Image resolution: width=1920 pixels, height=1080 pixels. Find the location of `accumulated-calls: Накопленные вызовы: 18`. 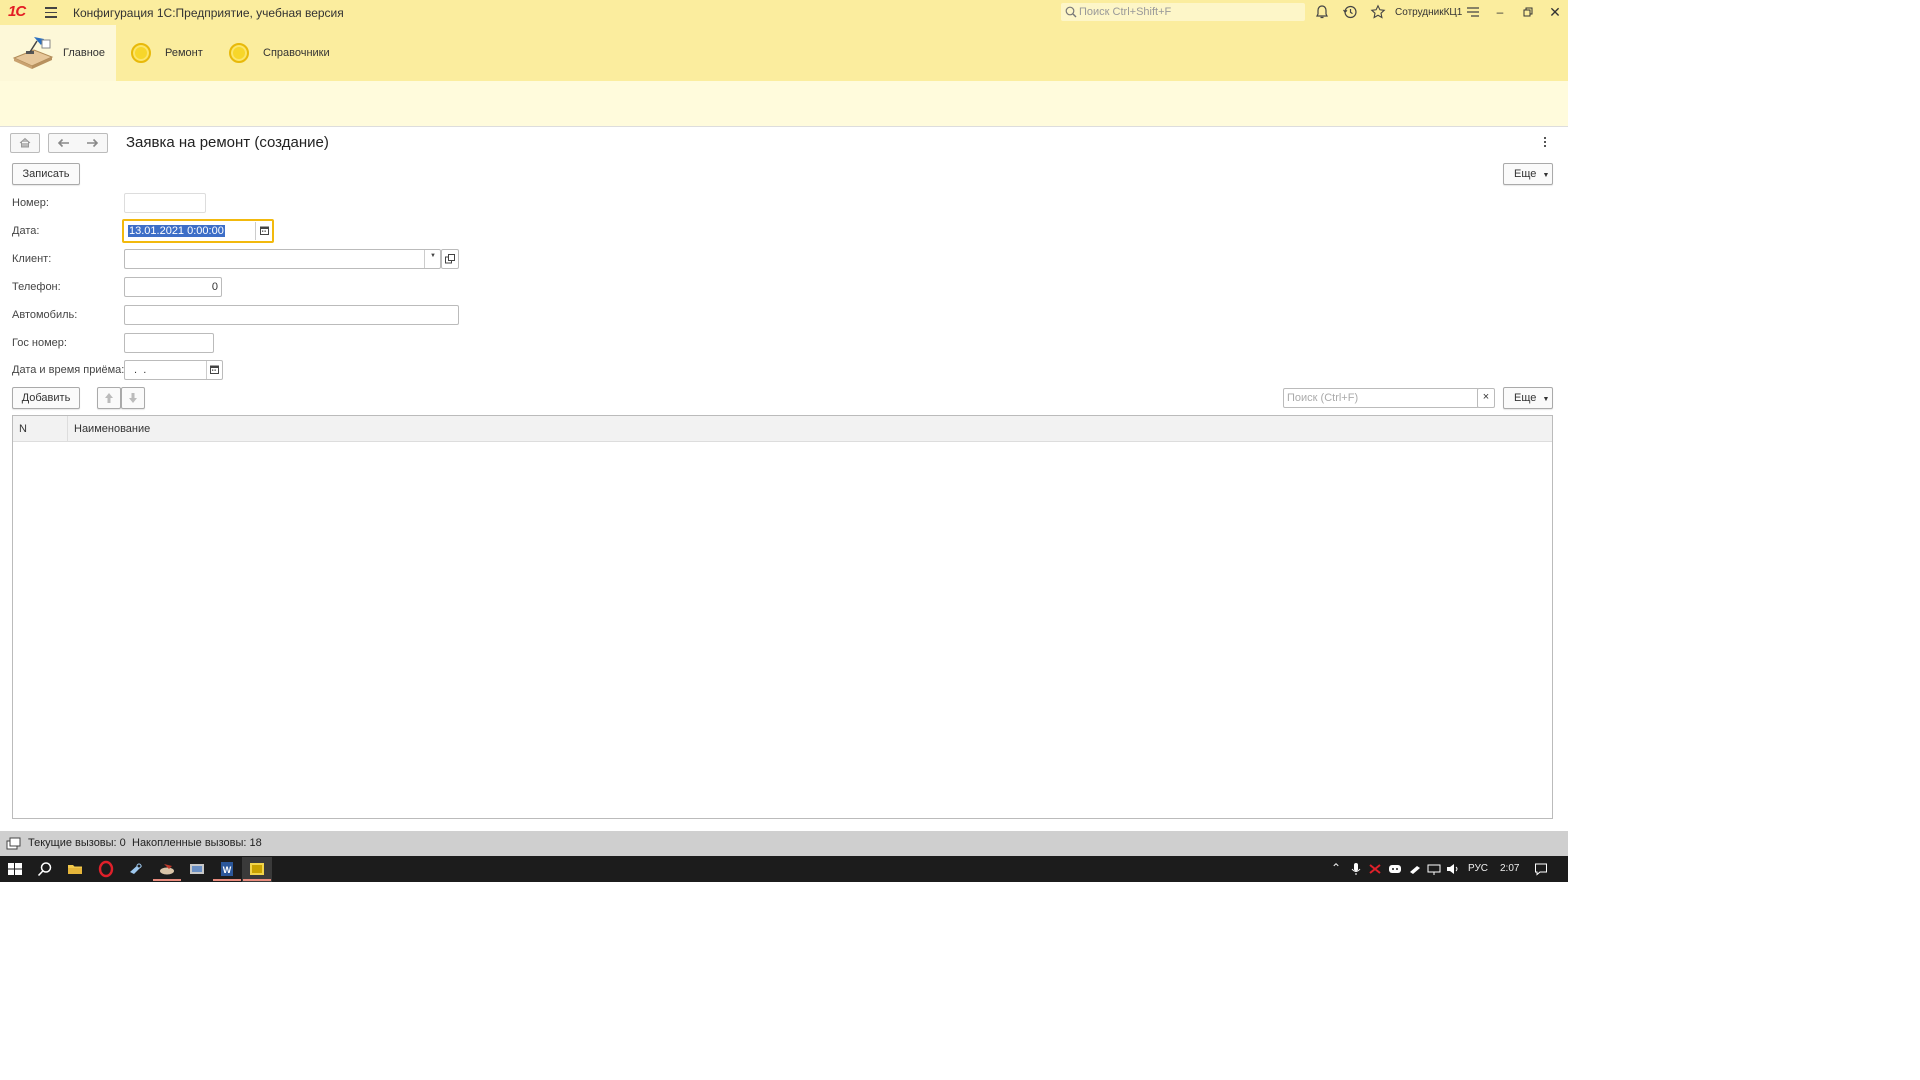

accumulated-calls: Накопленные вызовы: 18 is located at coordinates (197, 843).